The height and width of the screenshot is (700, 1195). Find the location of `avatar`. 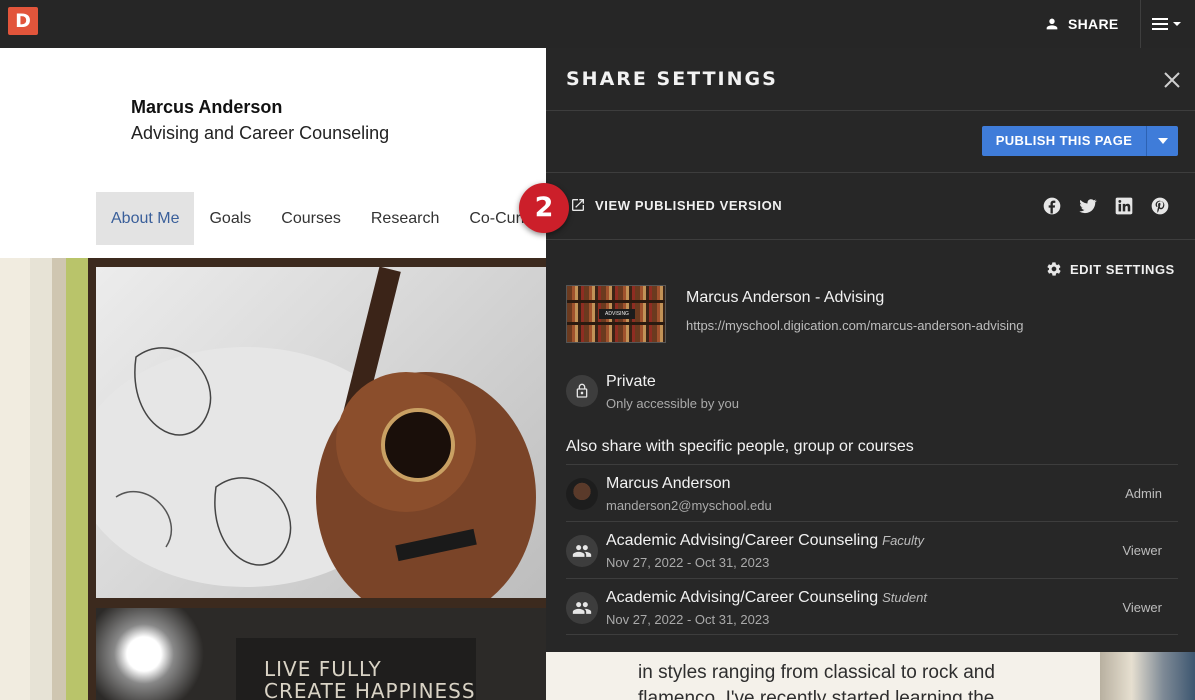

avatar is located at coordinates (582, 494).